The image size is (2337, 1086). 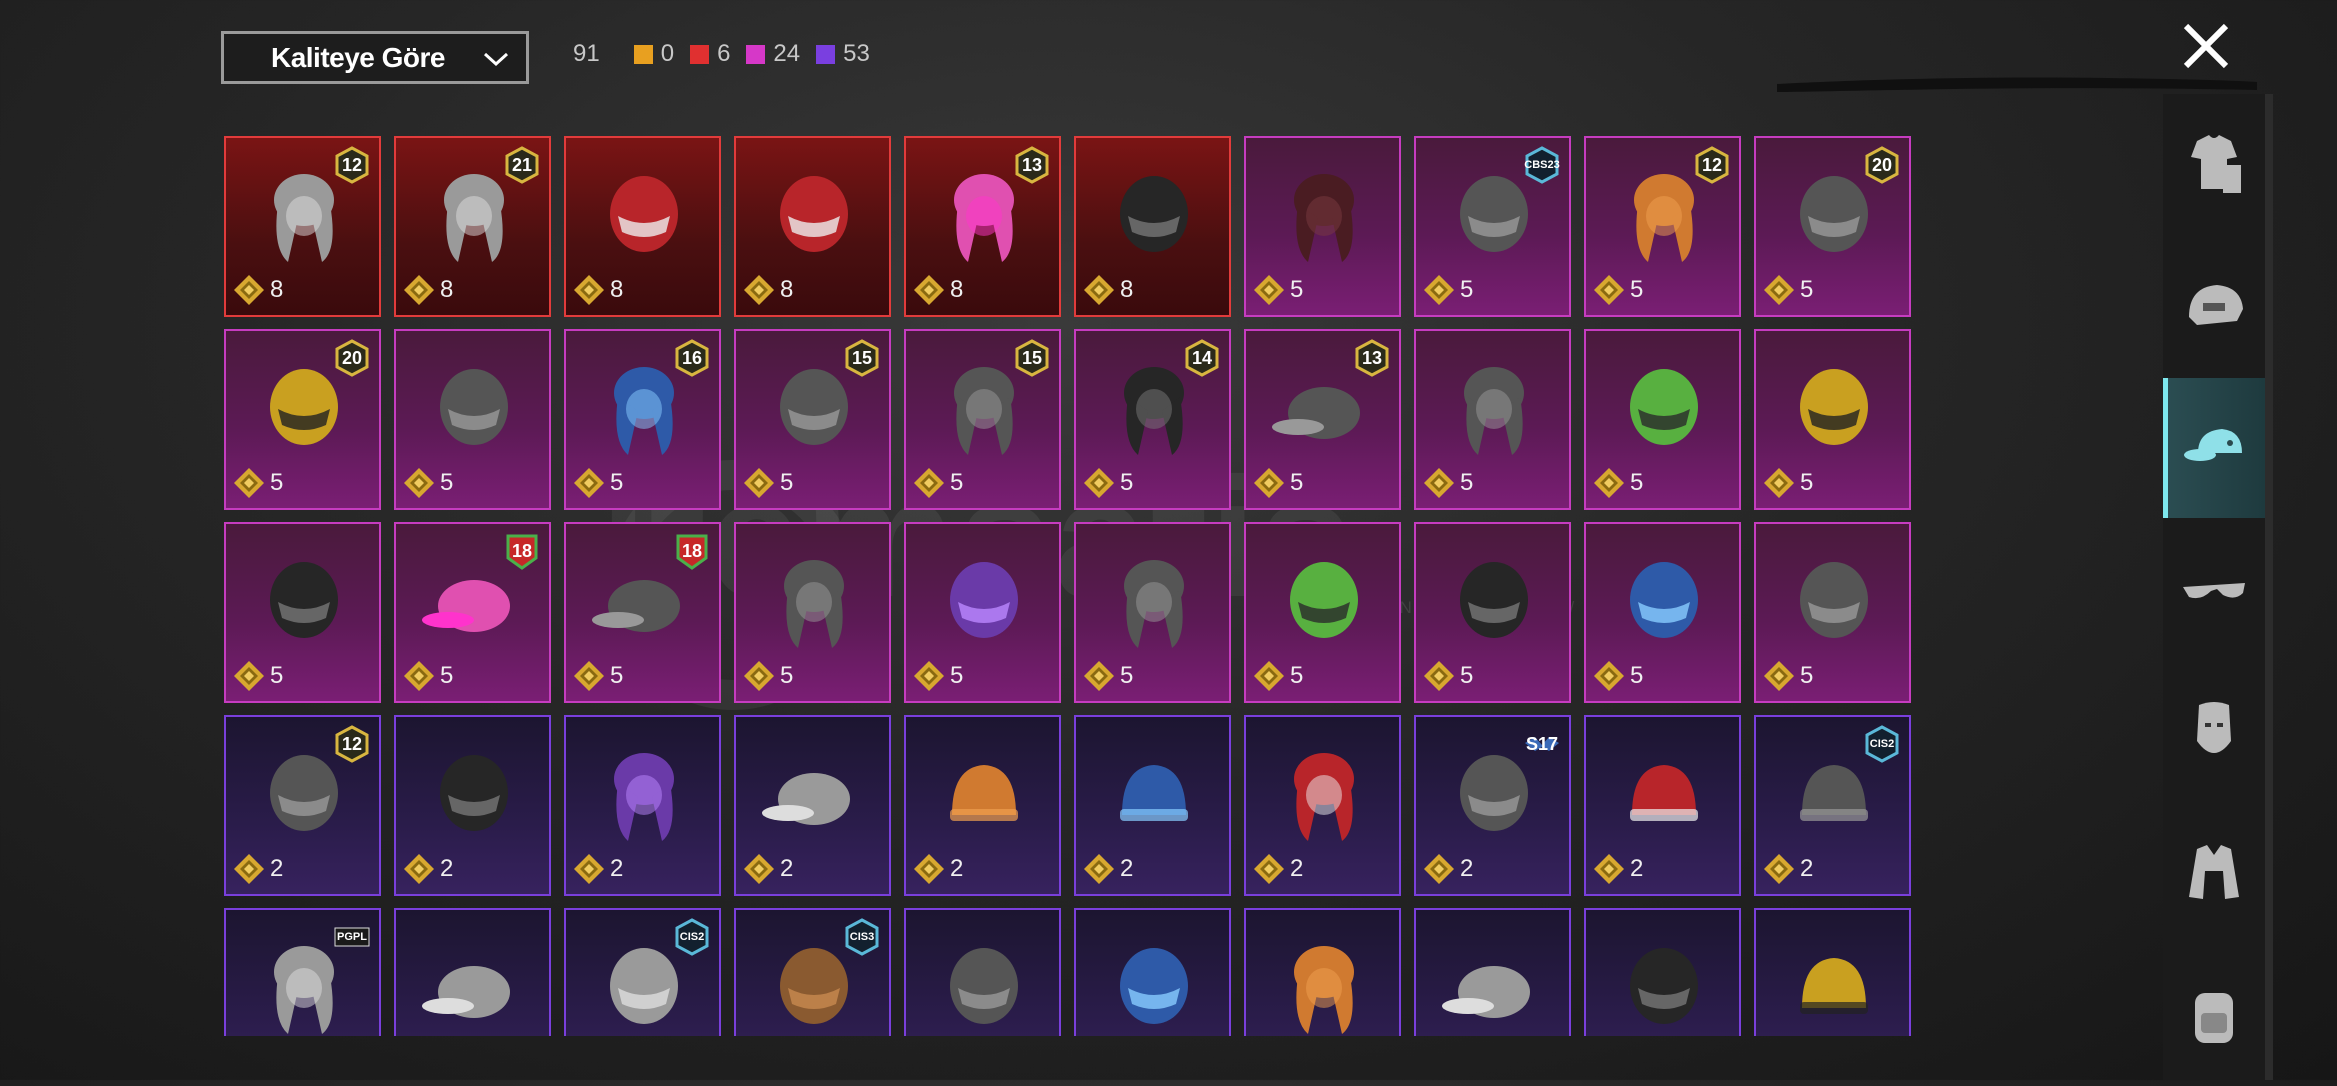 What do you see at coordinates (2214, 590) in the screenshot?
I see `sidebar-item-glasses` at bounding box center [2214, 590].